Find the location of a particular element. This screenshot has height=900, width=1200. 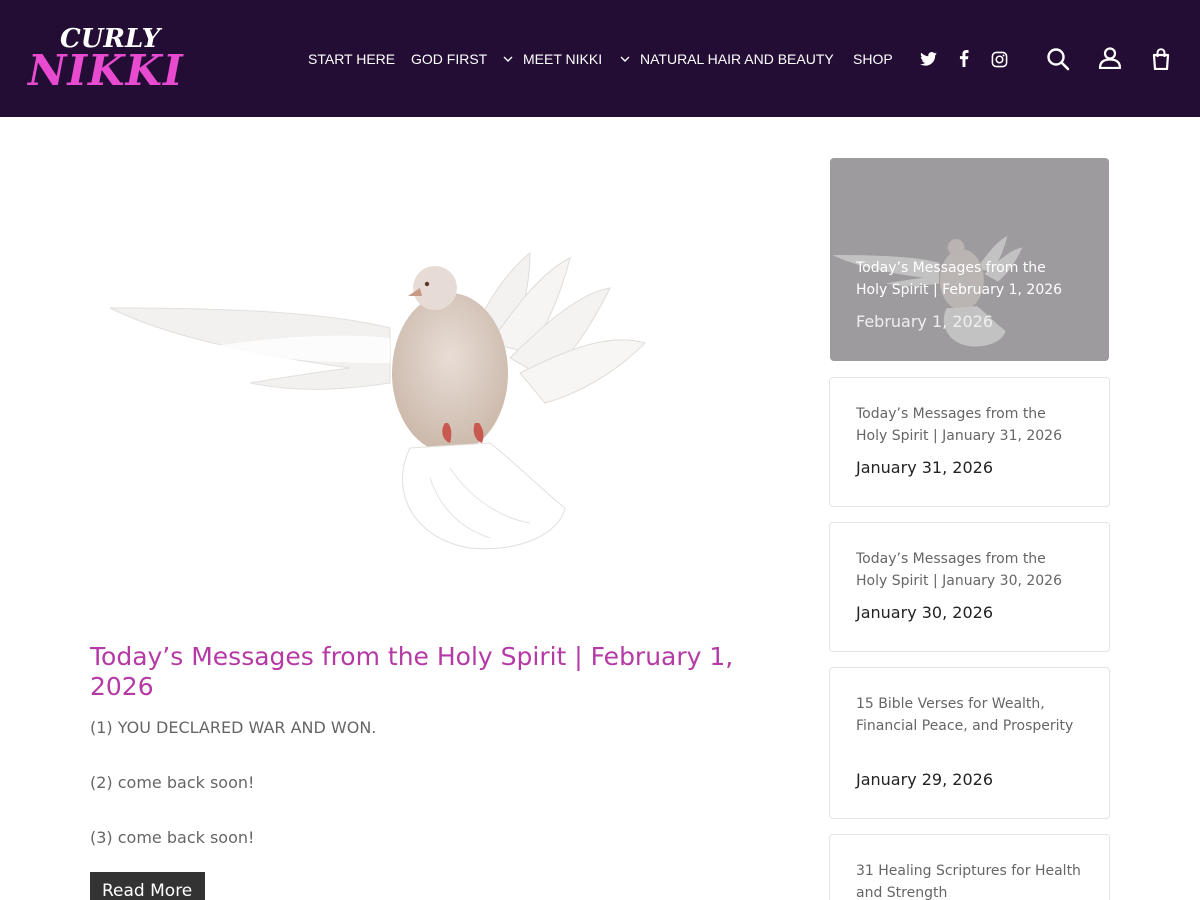

nav-item-natural-hair-and-beauty: NATURAL HAIR AND BEAUTY is located at coordinates (737, 59).